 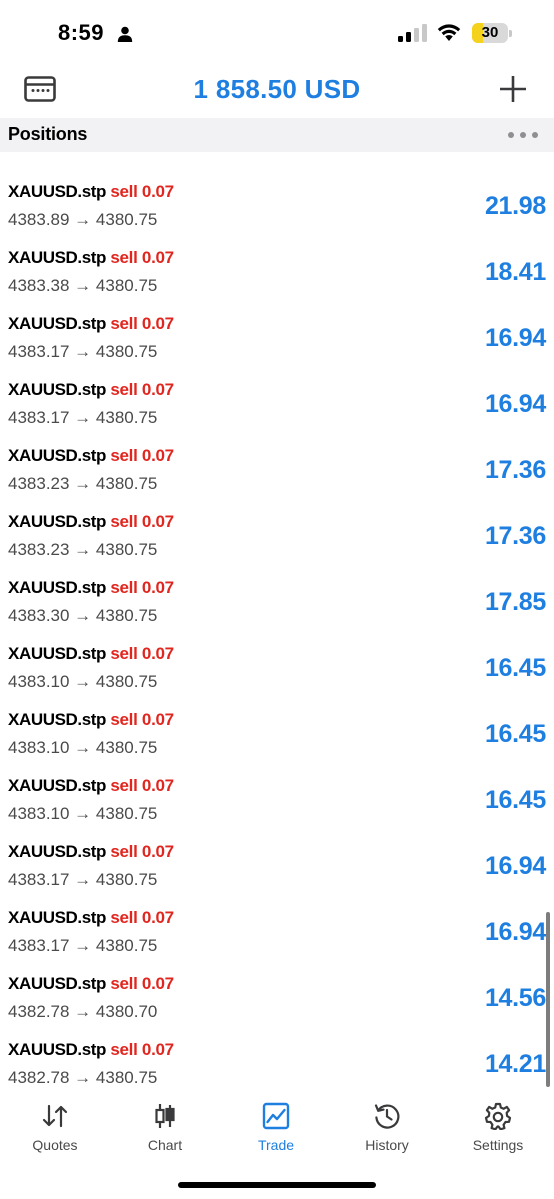 I want to click on status-time: 8:59, so click(x=81, y=32).